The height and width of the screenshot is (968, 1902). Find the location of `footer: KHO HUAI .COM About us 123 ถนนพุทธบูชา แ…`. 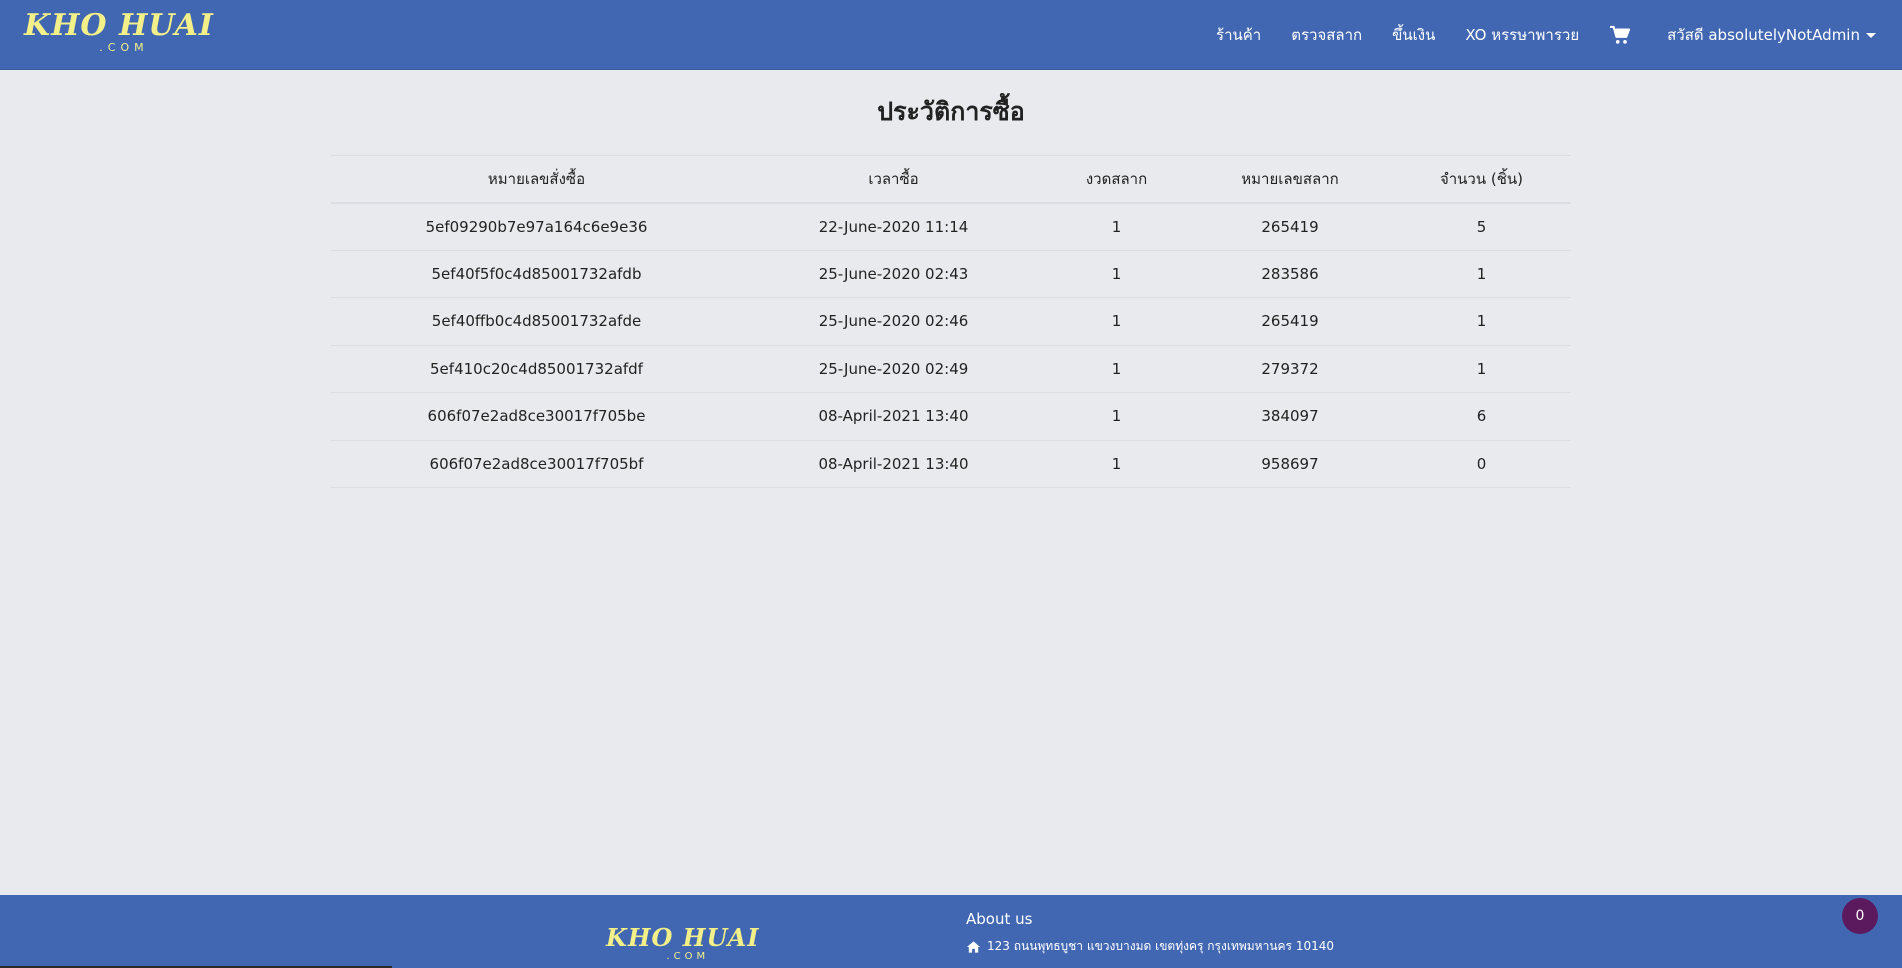

footer: KHO HUAI .COM About us 123 ถนนพุทธบูชา แ… is located at coordinates (951, 931).